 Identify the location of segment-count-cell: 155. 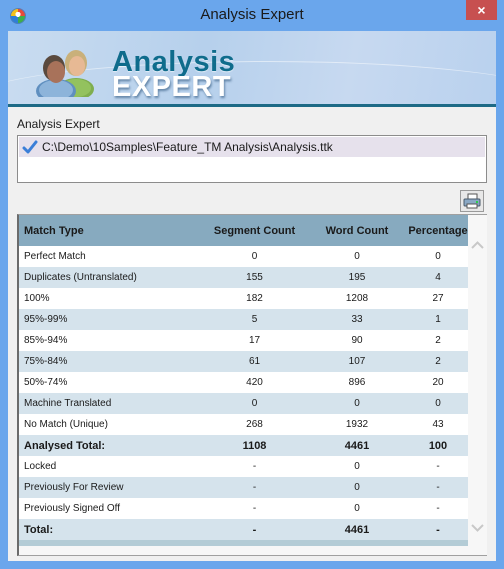
(254, 277).